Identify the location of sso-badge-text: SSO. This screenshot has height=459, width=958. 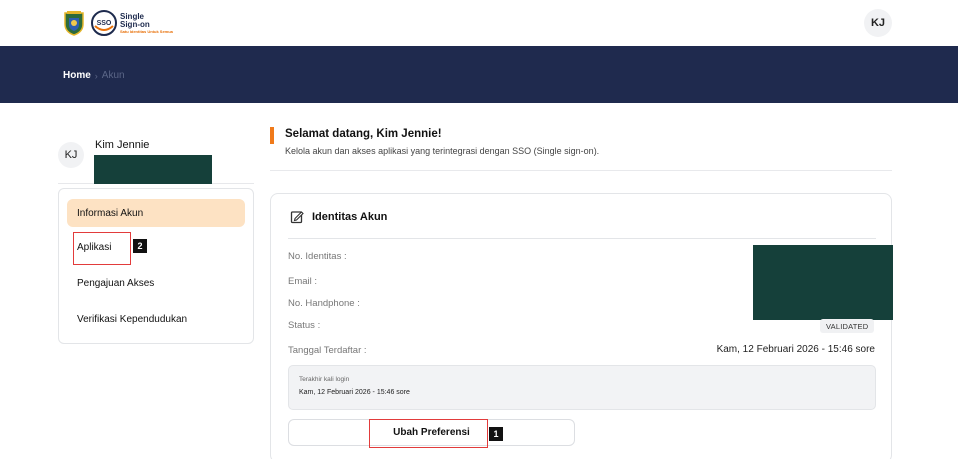
(104, 23).